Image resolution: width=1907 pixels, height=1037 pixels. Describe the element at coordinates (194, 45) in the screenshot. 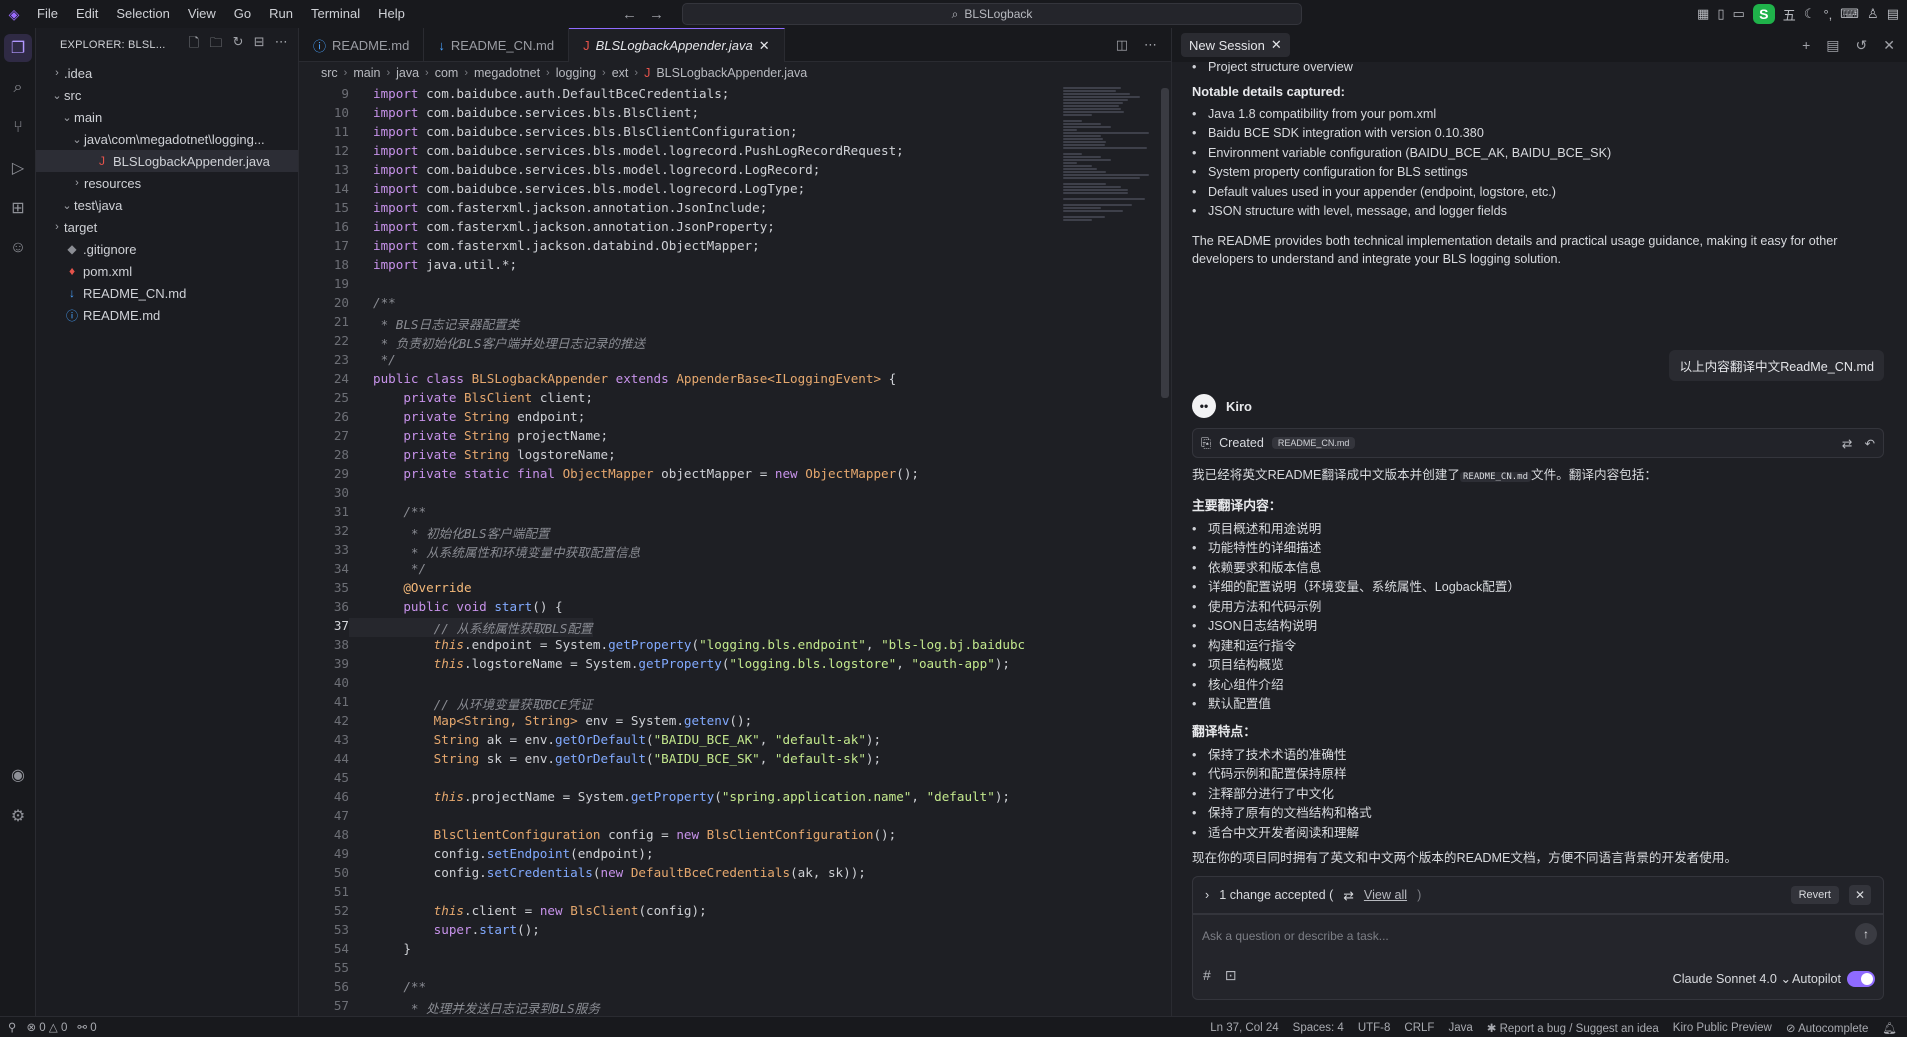

I see `new-file-icon: 🗋` at that location.